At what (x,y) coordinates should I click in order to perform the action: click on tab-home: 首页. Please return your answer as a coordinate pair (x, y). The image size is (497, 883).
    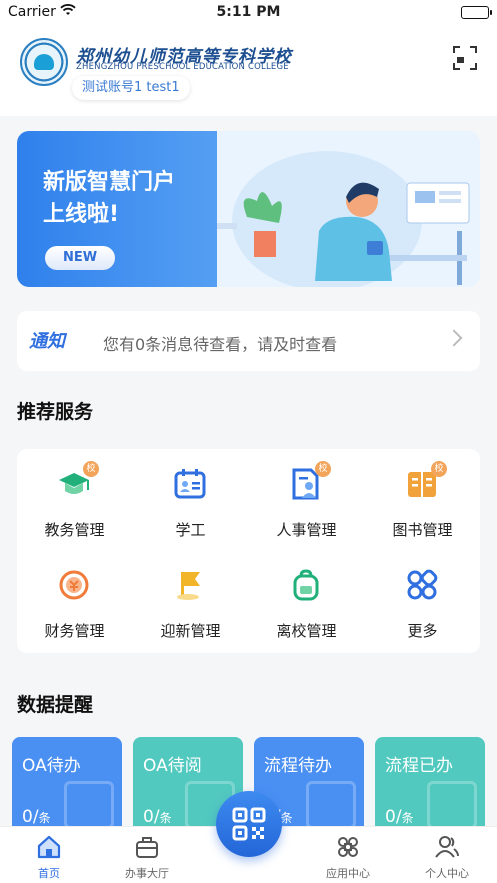
    Looking at the image, I should click on (49, 857).